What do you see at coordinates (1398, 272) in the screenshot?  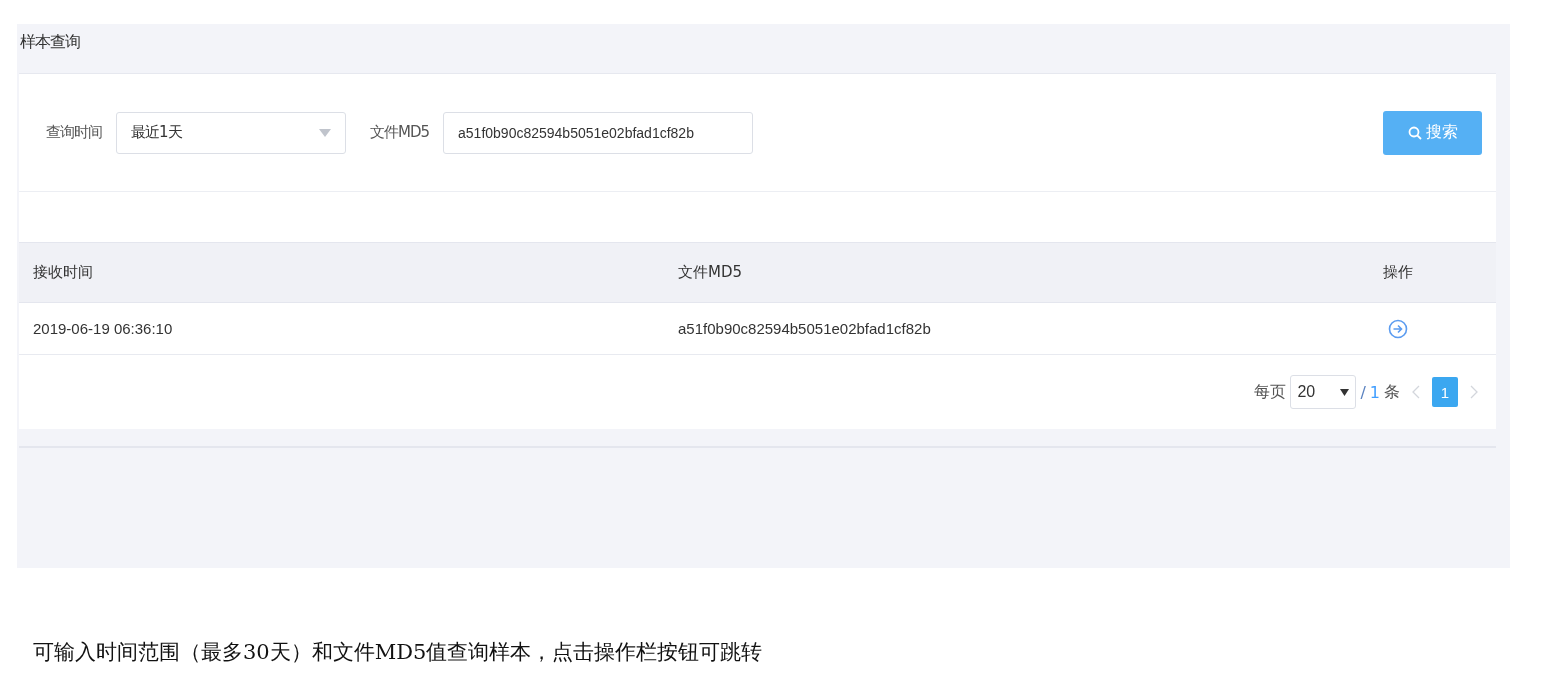 I see `column-header: 操作` at bounding box center [1398, 272].